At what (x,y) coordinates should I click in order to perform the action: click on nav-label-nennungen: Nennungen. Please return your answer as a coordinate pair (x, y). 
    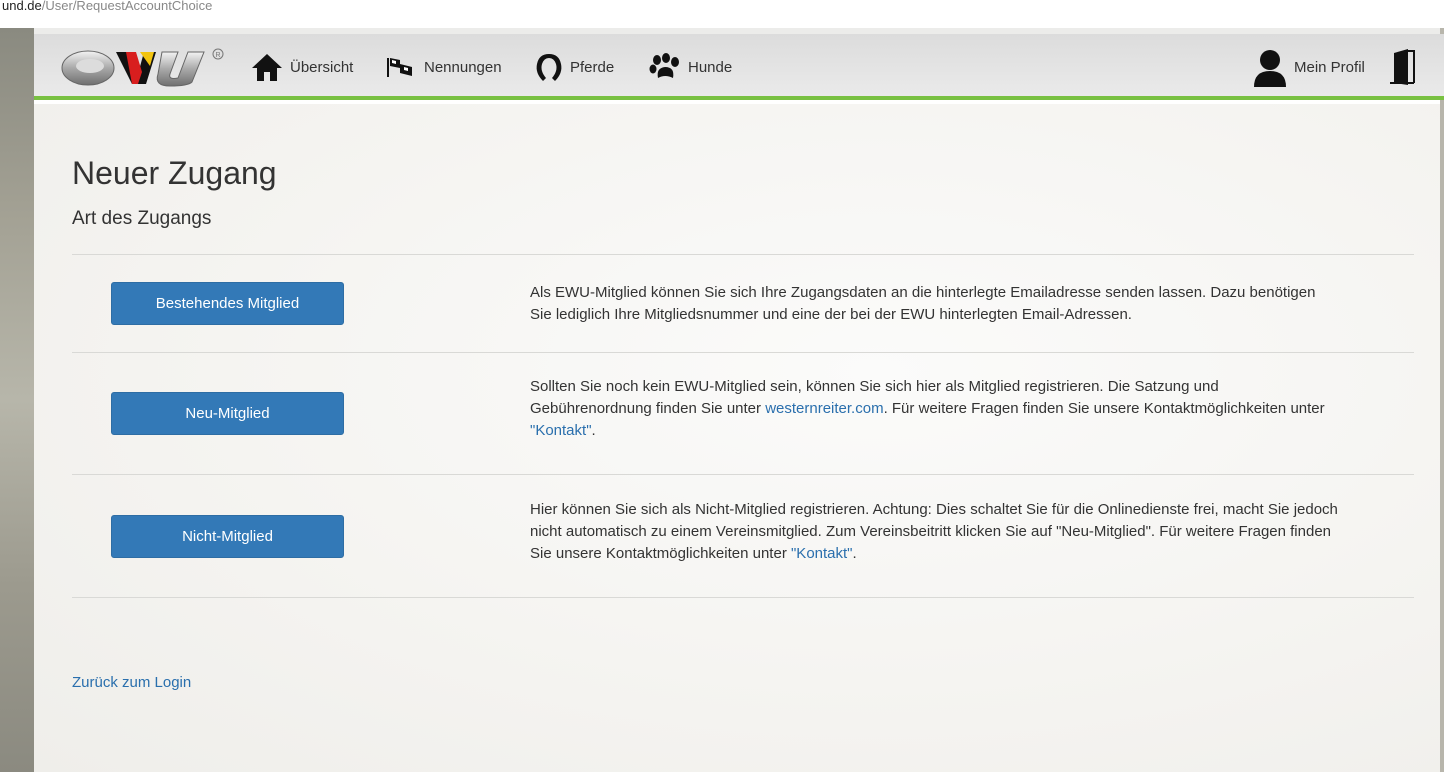
    Looking at the image, I should click on (463, 67).